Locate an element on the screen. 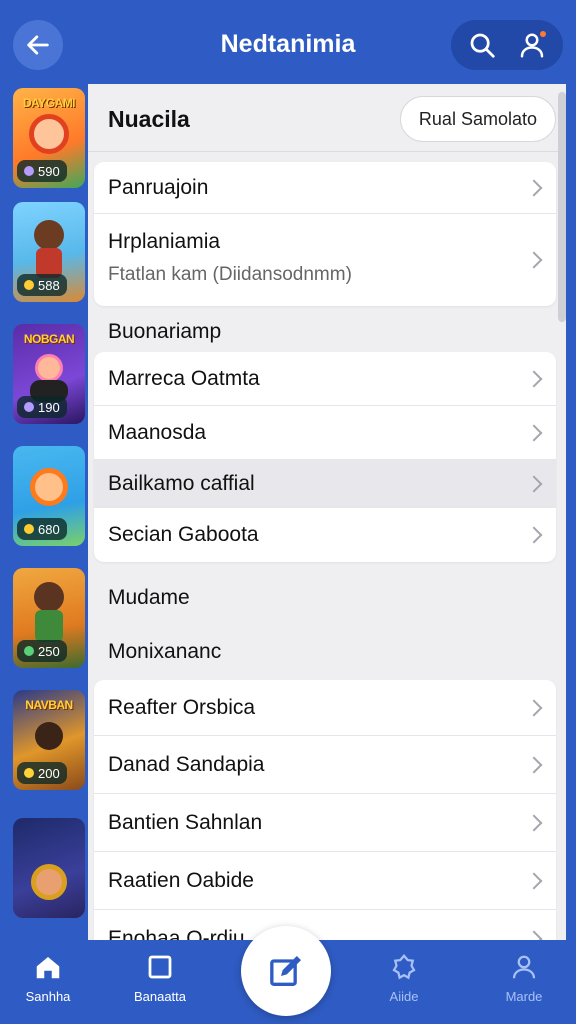 This screenshot has height=1024, width=576. game-badge: 590 is located at coordinates (42, 171).